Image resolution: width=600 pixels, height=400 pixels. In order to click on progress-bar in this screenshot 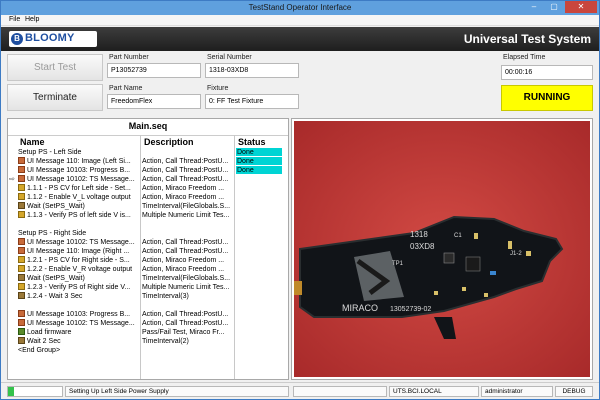, I will do `click(35, 391)`.